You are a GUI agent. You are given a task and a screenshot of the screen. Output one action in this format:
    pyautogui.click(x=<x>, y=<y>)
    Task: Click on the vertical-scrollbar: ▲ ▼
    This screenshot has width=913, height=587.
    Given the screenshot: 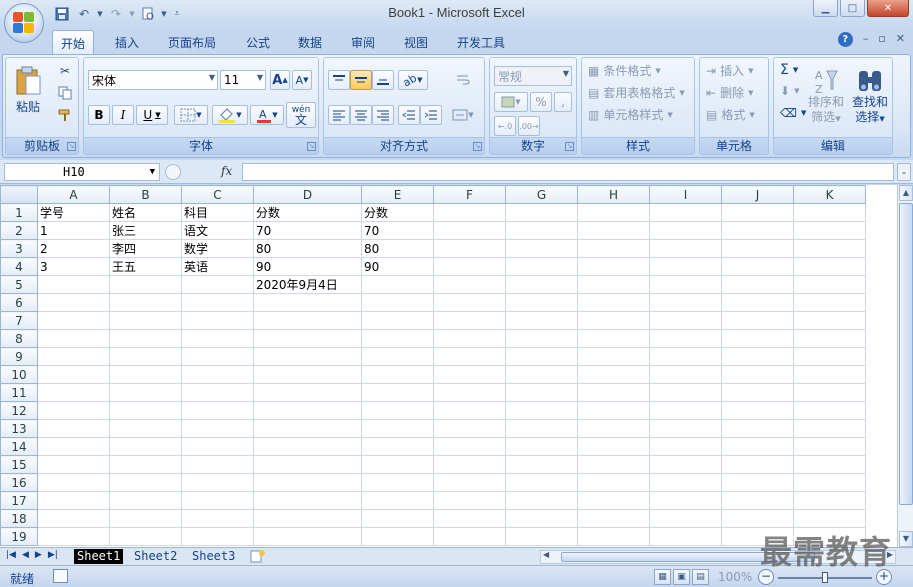 What is the action you would take?
    pyautogui.click(x=905, y=366)
    